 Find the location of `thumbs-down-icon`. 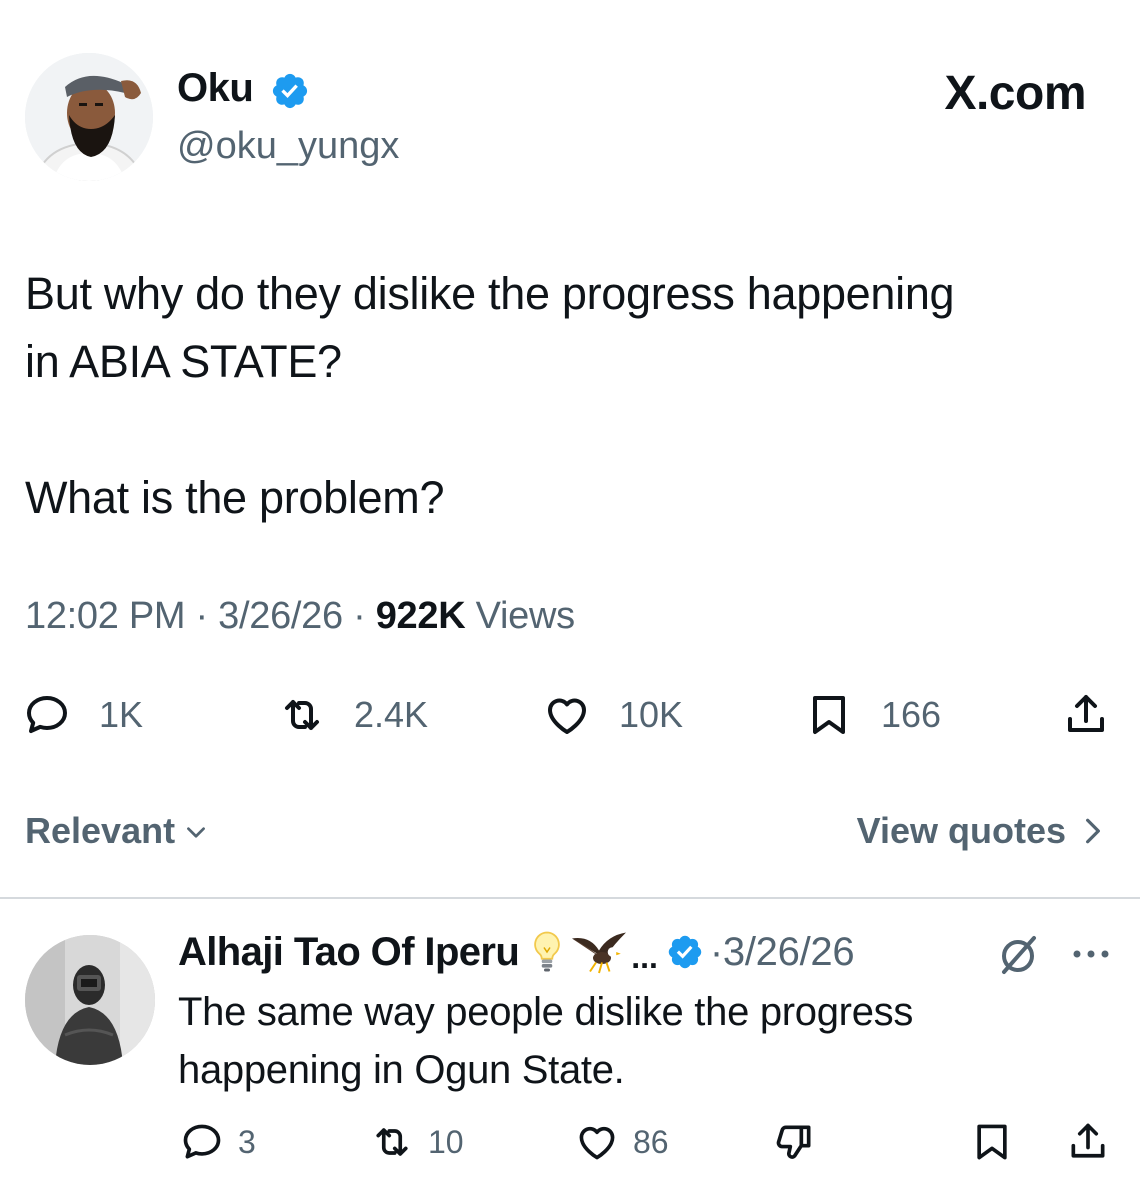

thumbs-down-icon is located at coordinates (793, 1142).